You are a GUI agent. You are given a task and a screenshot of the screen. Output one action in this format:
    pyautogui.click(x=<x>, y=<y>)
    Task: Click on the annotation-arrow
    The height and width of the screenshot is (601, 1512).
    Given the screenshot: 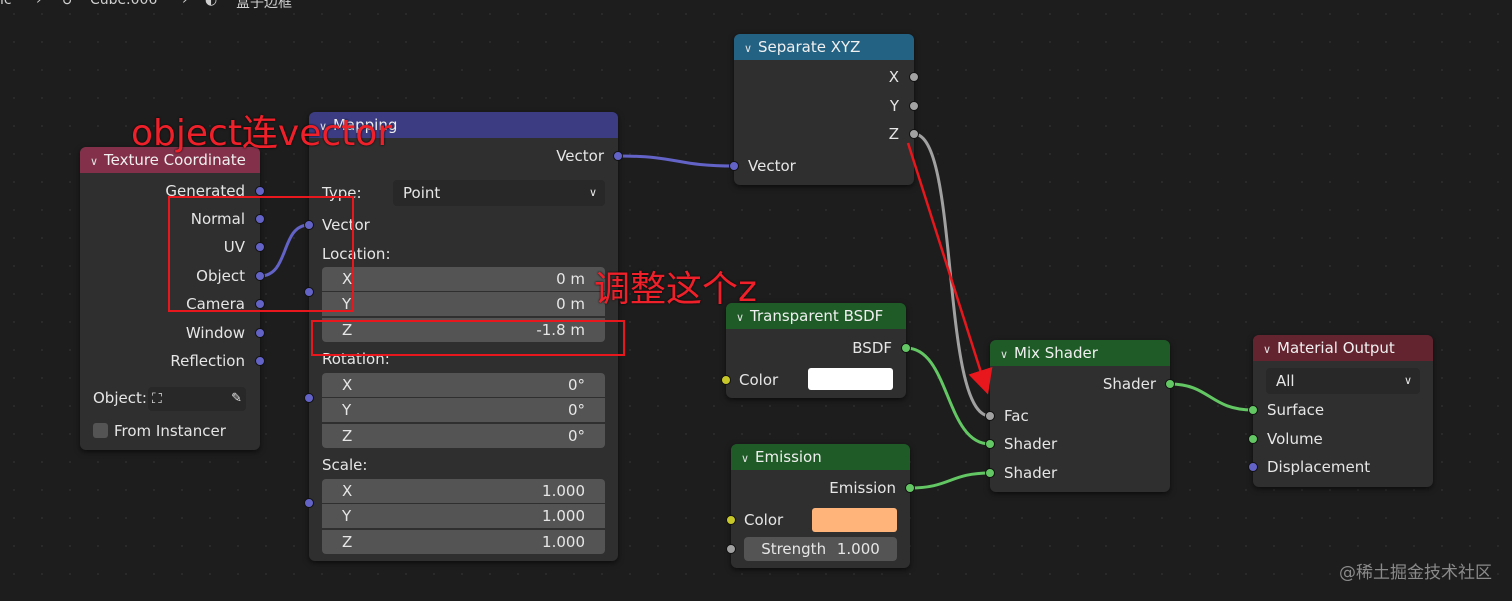 What is the action you would take?
    pyautogui.click(x=949, y=268)
    